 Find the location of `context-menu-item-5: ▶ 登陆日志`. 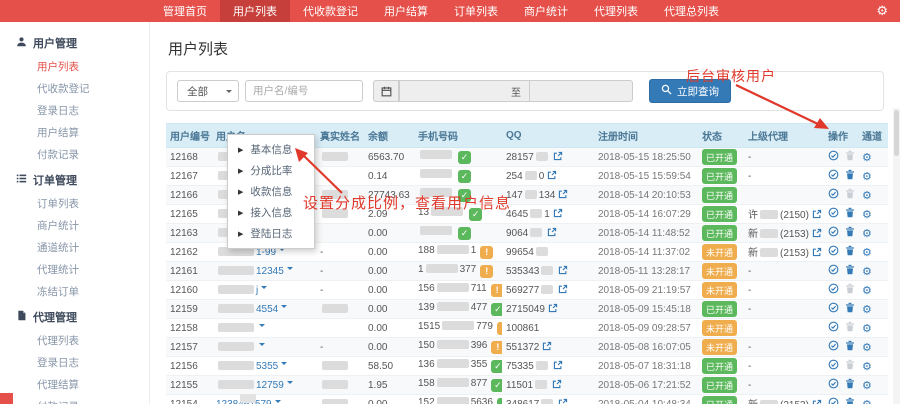

context-menu-item-5: ▶ 登陆日志 is located at coordinates (271, 233).